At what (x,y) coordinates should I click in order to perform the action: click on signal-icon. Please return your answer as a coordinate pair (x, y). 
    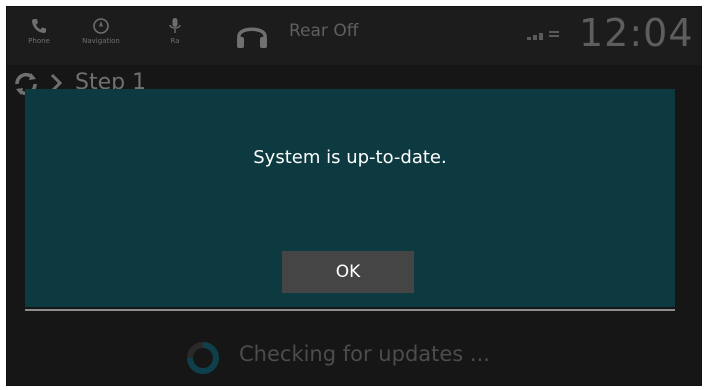
    Looking at the image, I should click on (543, 35).